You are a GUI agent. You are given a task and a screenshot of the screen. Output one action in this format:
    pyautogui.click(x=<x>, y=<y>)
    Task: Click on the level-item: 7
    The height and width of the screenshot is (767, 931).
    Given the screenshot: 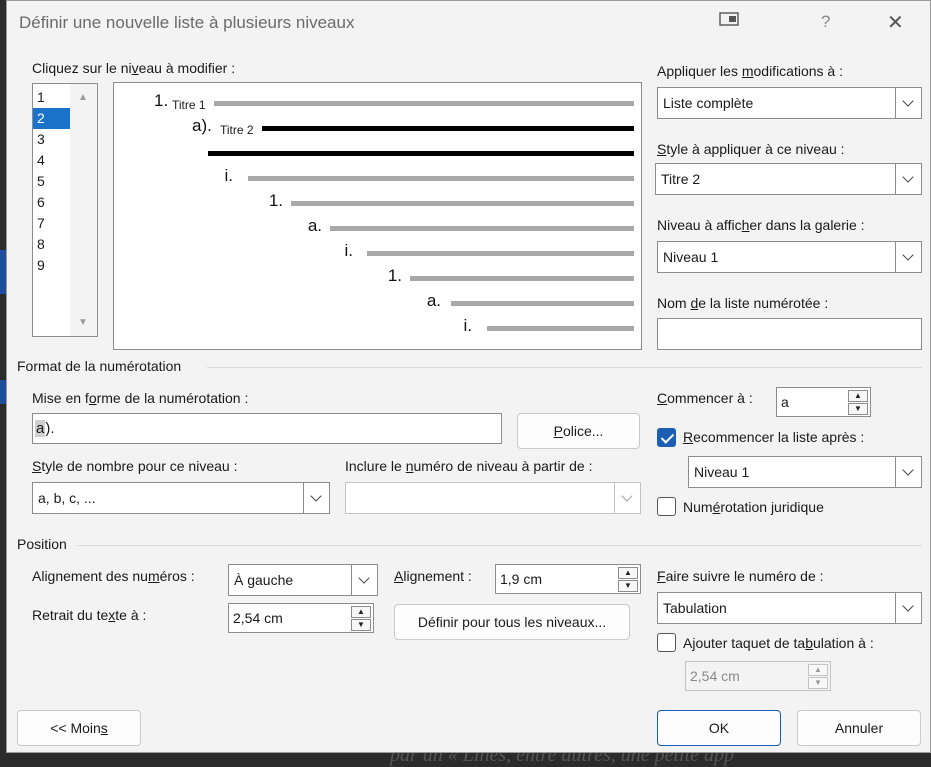 What is the action you would take?
    pyautogui.click(x=51, y=223)
    